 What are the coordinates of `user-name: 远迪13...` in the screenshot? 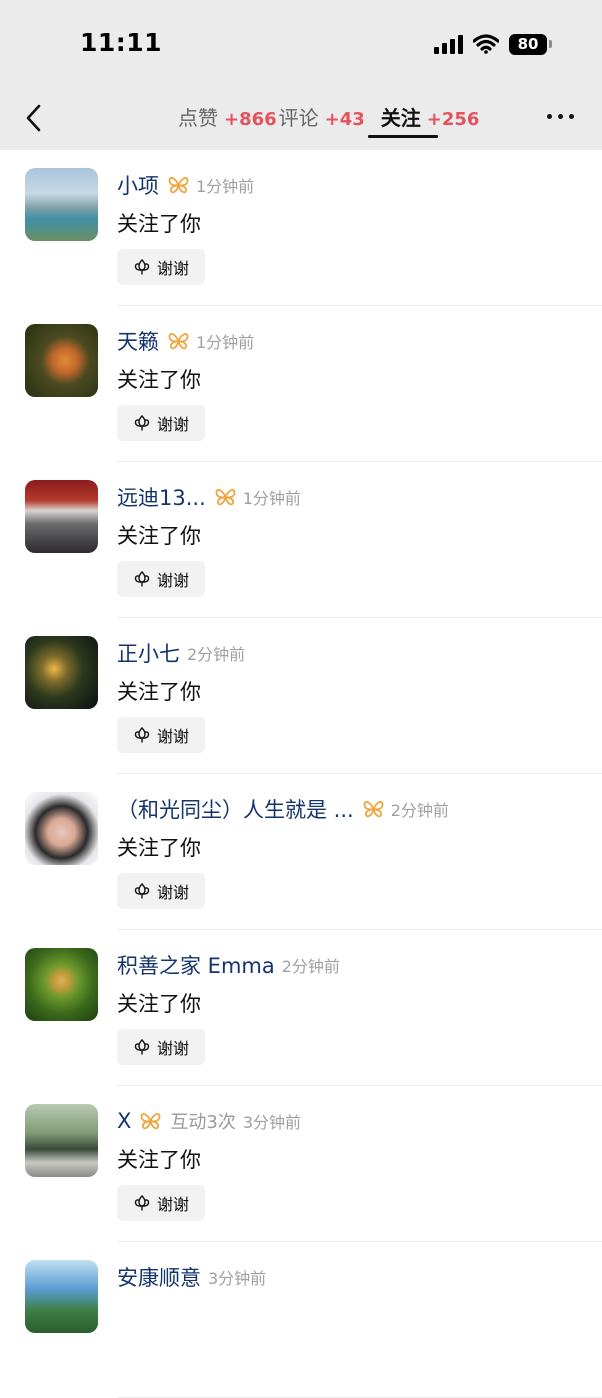 It's located at (161, 497).